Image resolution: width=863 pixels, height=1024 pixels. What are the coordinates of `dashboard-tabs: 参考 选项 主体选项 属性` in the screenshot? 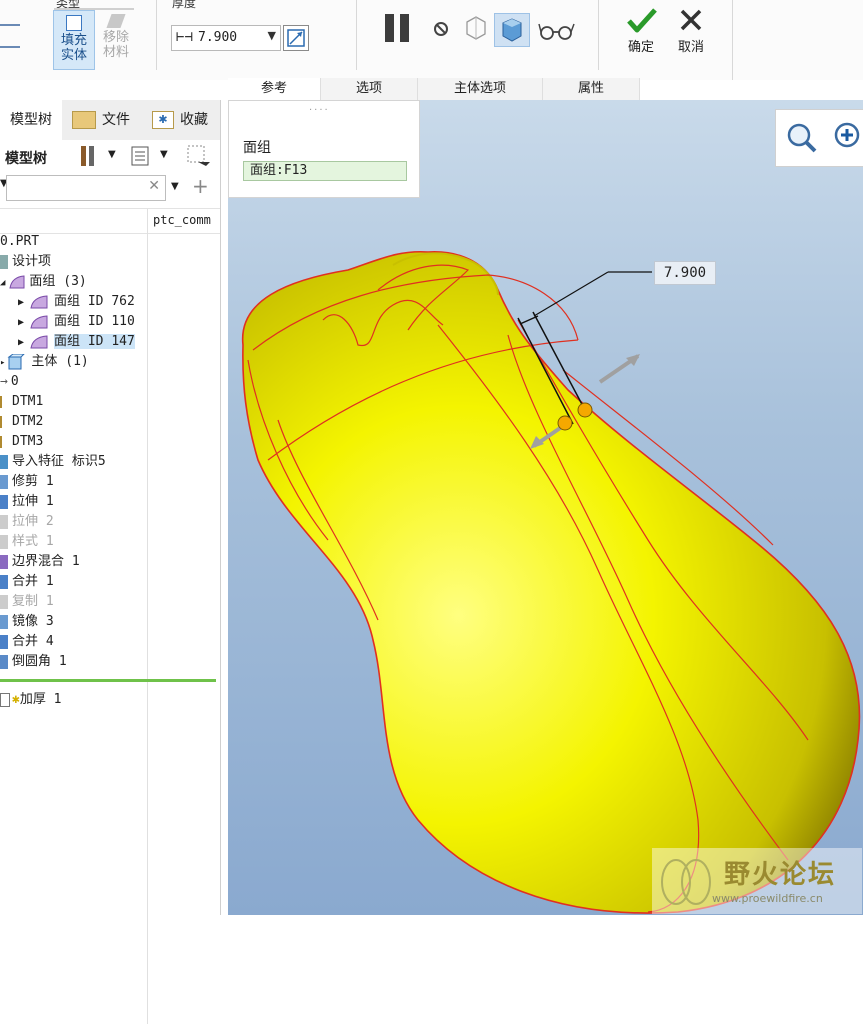 It's located at (480, 89).